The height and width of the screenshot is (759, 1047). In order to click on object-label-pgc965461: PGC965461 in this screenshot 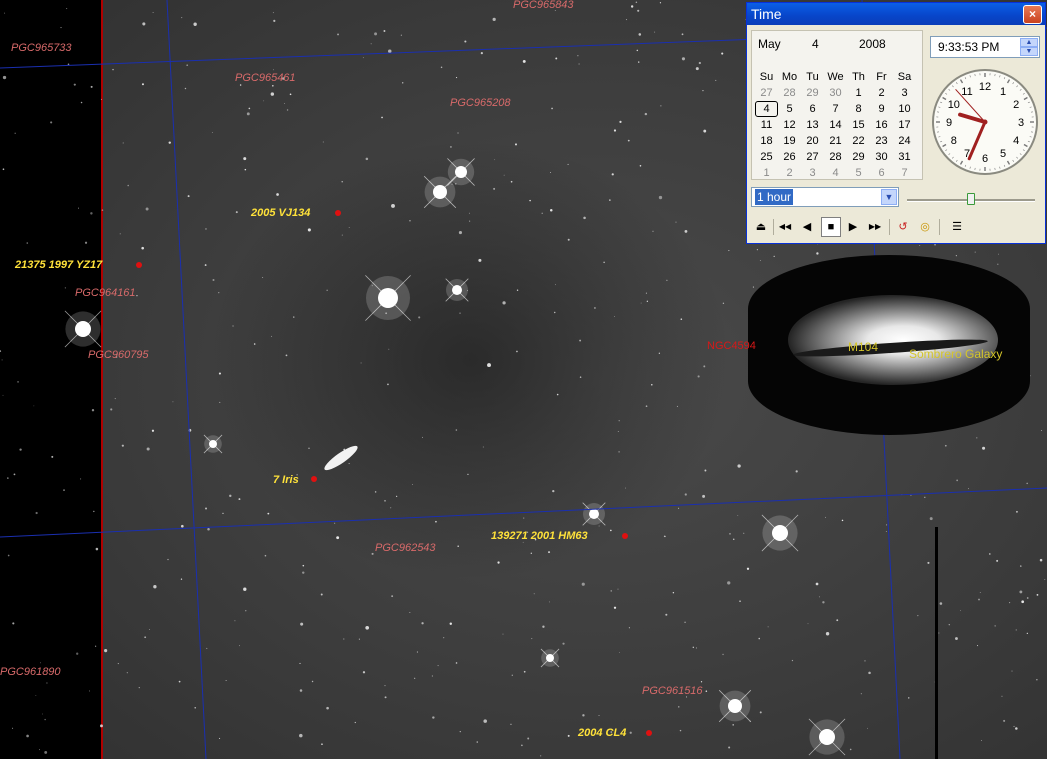, I will do `click(265, 78)`.